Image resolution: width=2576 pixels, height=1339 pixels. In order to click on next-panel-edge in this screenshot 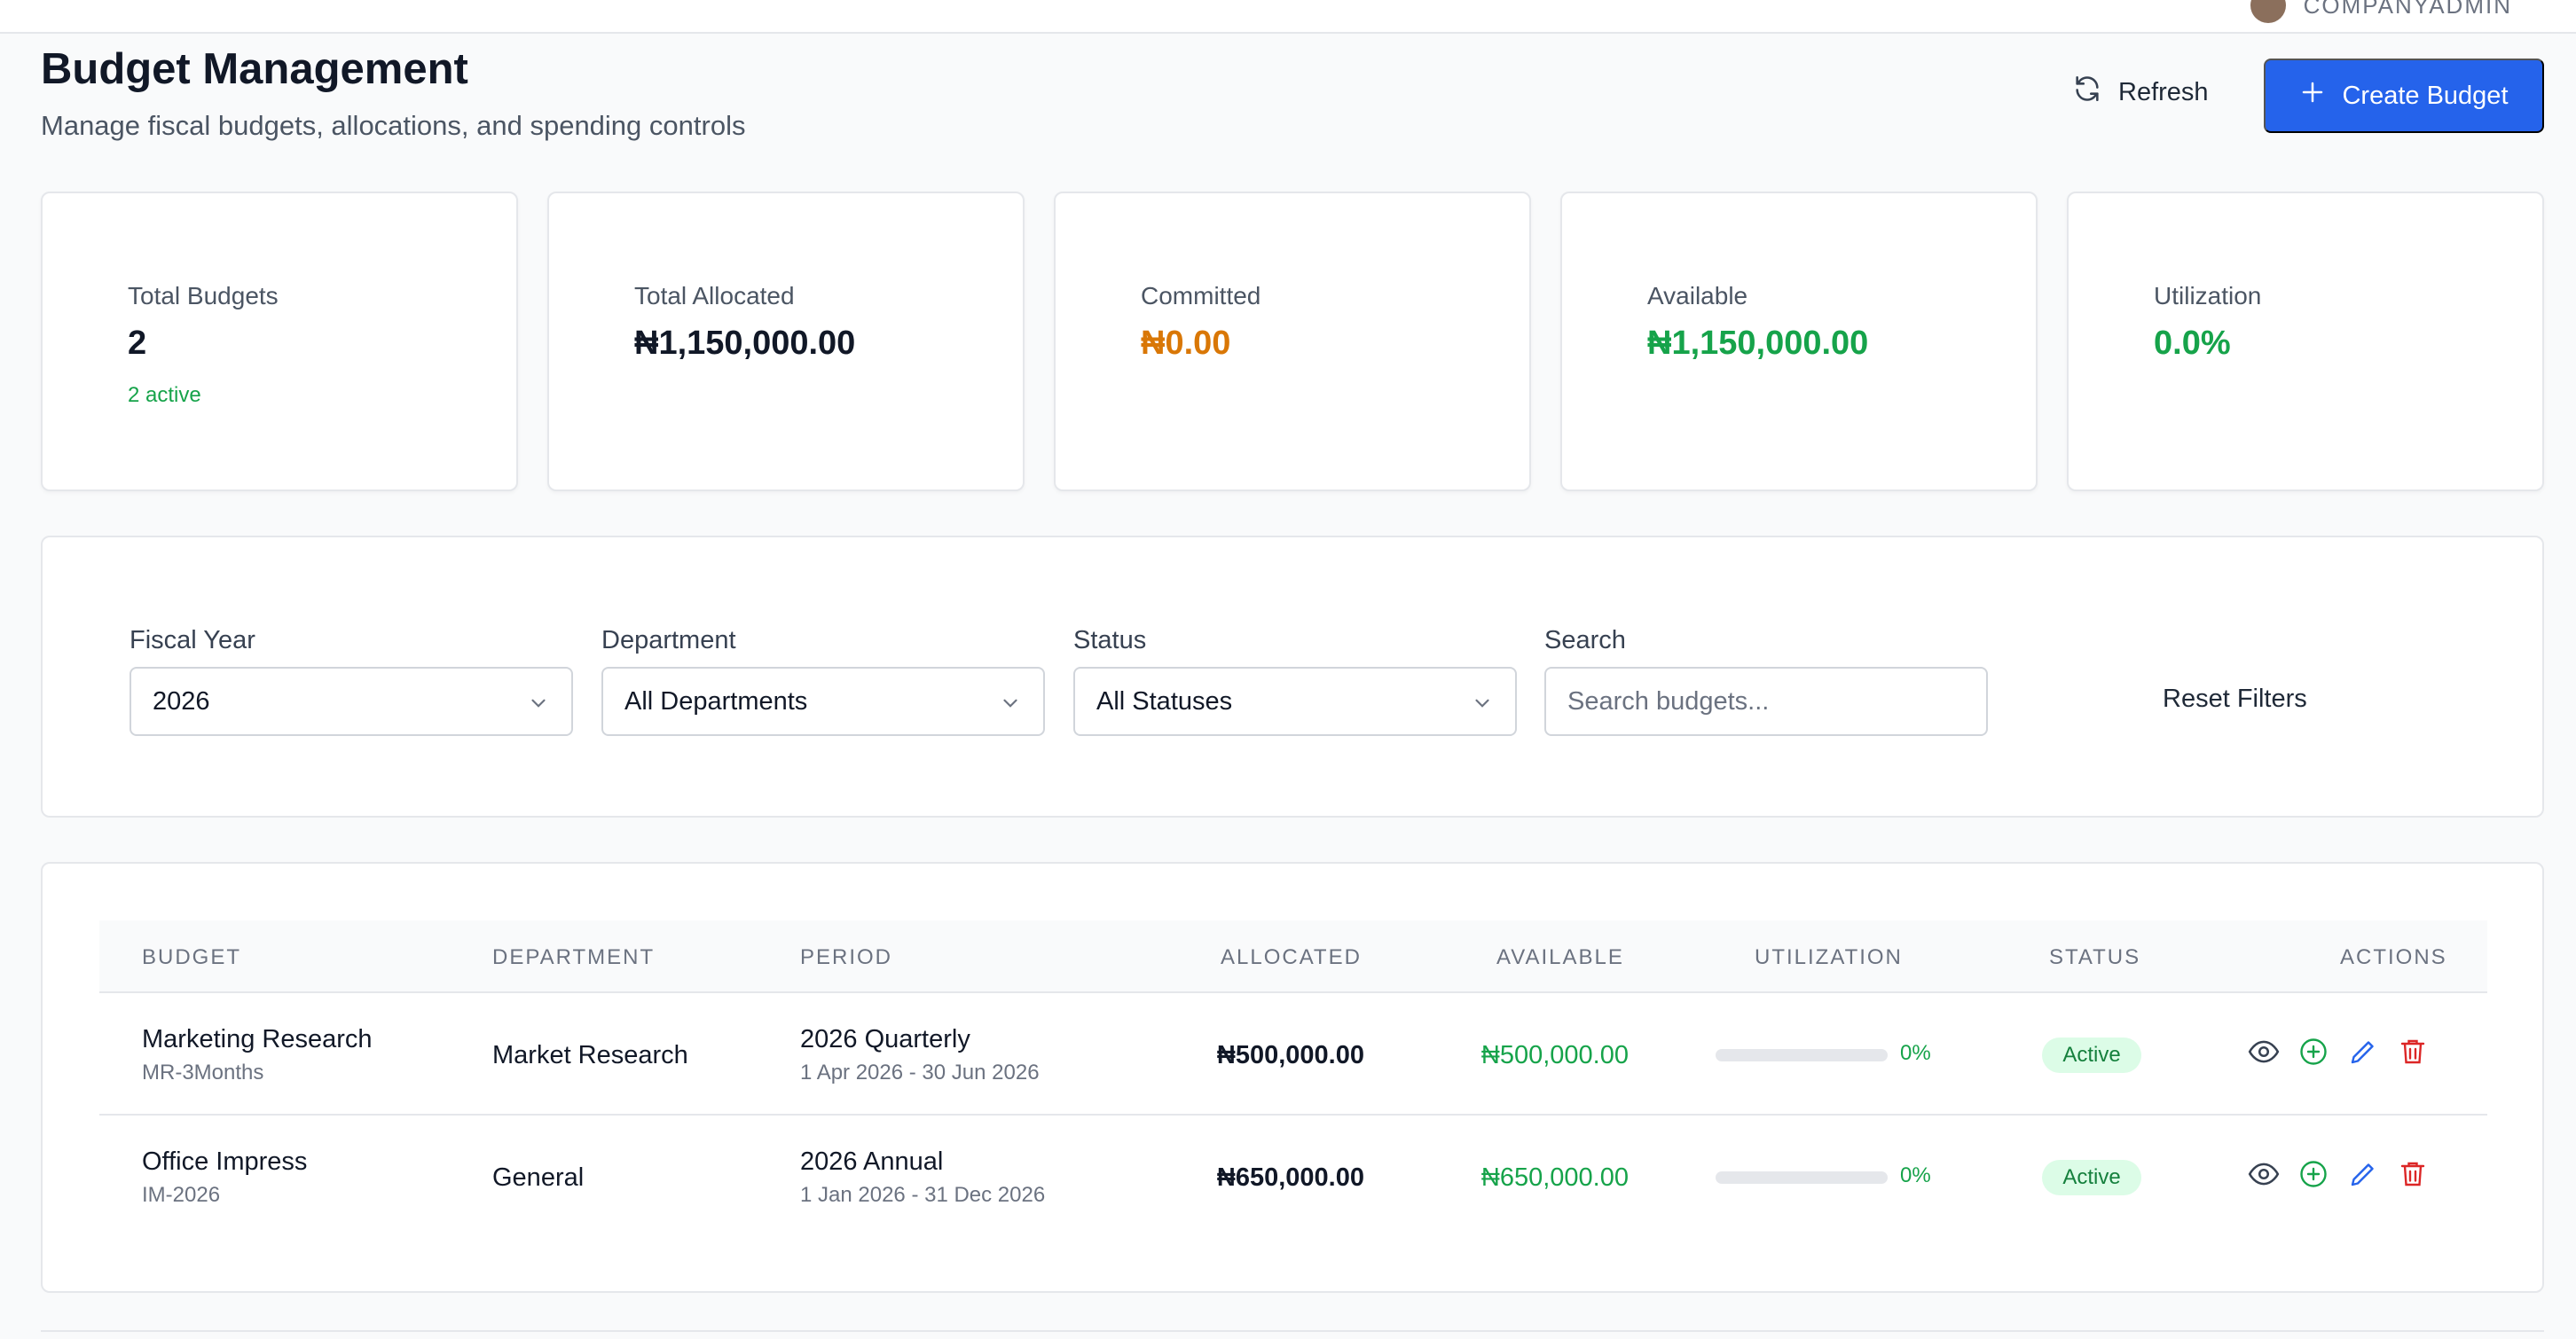, I will do `click(1292, 1334)`.